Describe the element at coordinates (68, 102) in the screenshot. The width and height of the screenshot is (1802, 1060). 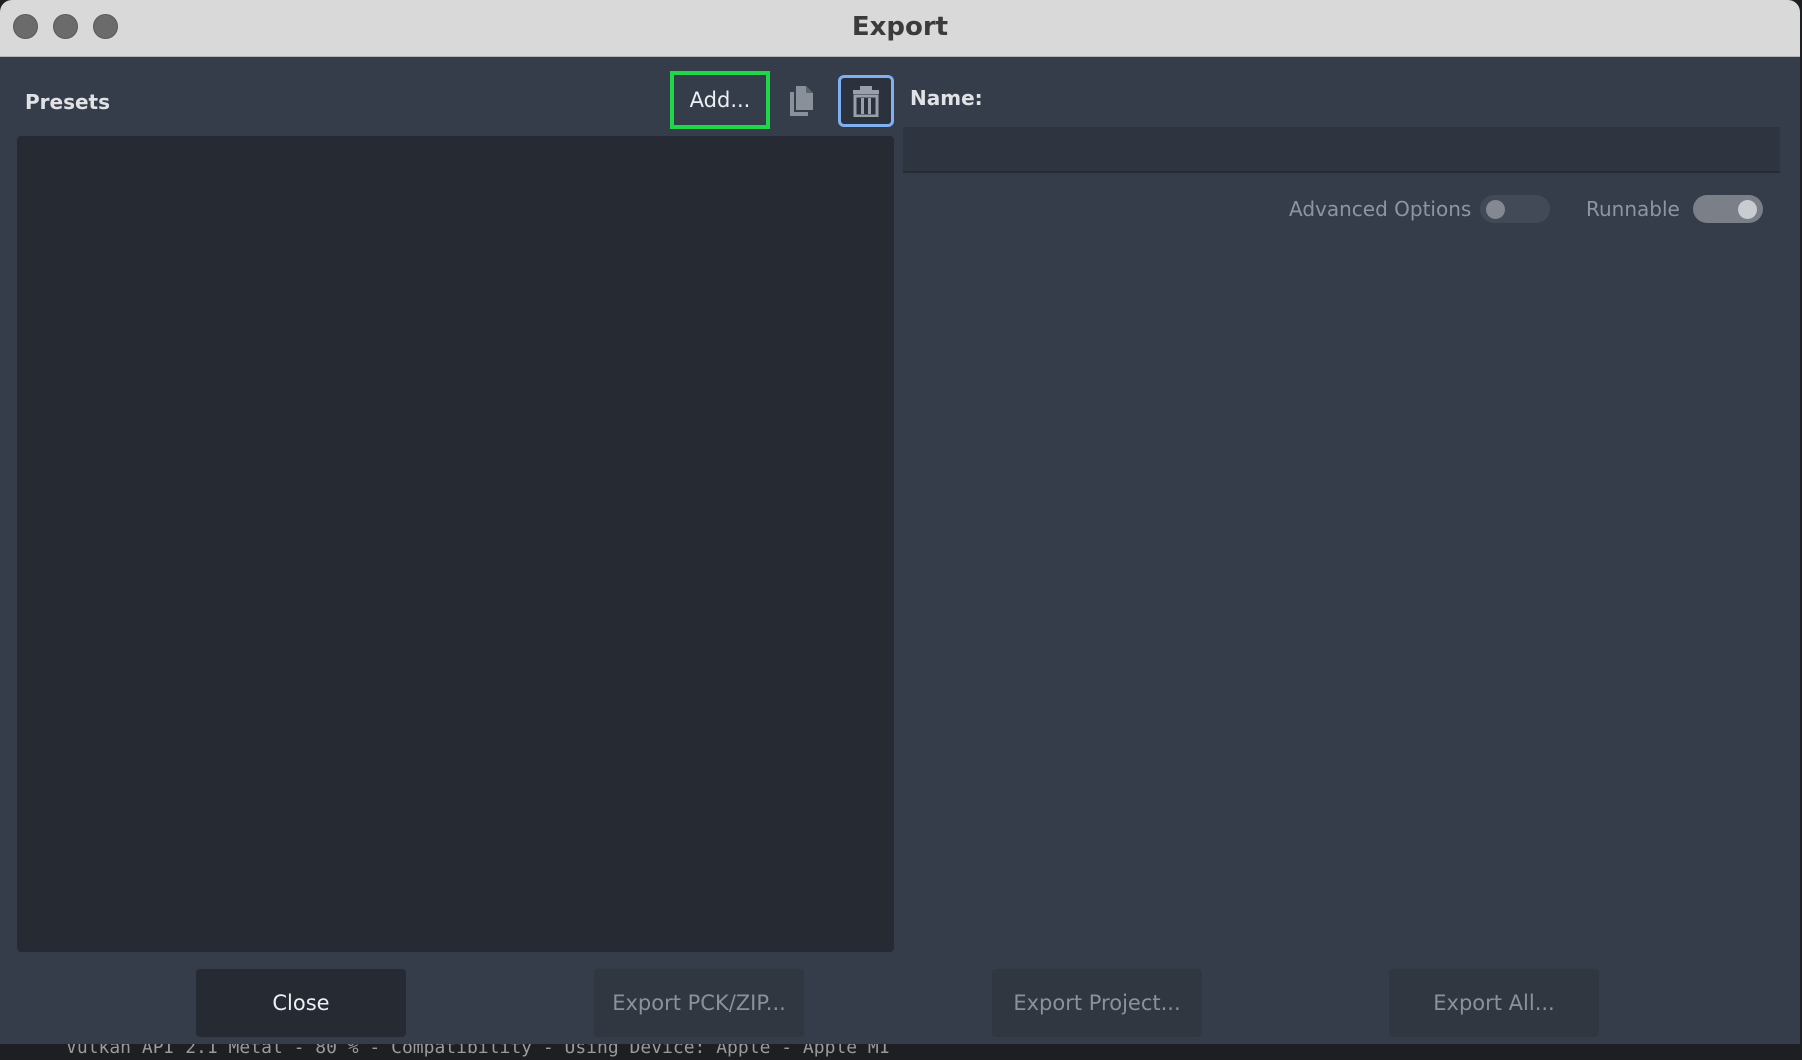
I see `presets-label: Presets` at that location.